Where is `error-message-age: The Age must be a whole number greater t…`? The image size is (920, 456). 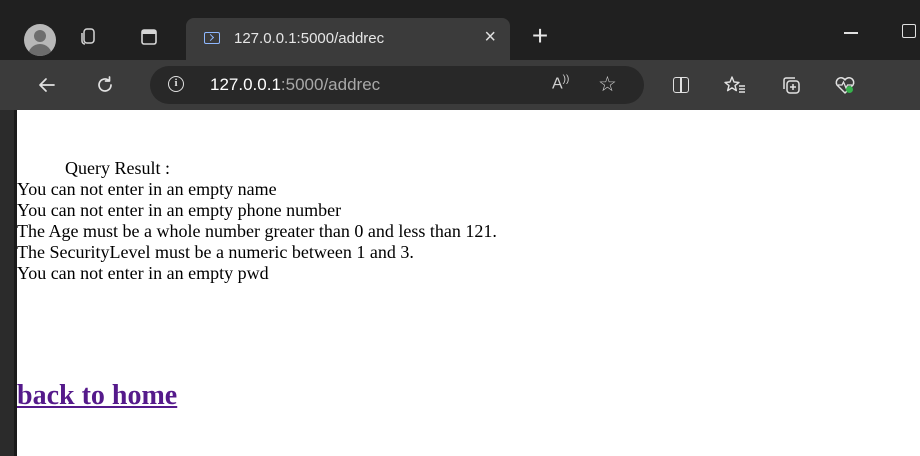 error-message-age: The Age must be a whole number greater t… is located at coordinates (257, 231).